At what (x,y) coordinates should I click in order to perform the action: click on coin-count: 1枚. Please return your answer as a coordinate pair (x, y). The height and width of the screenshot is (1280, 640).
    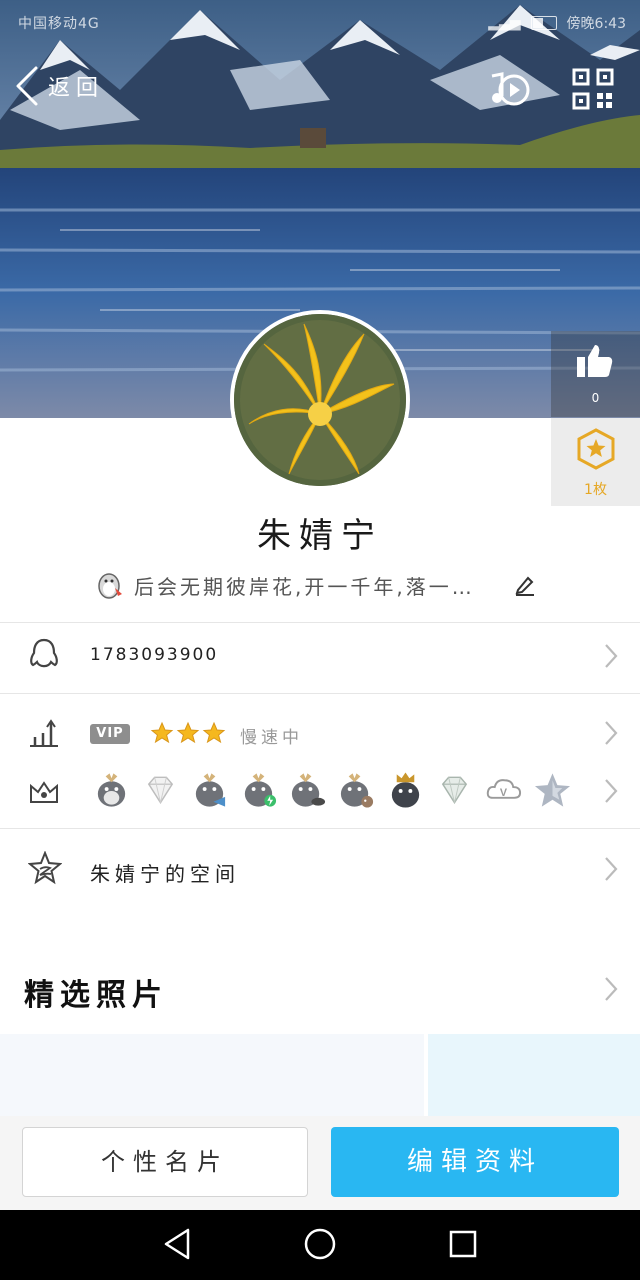
    Looking at the image, I should click on (595, 490).